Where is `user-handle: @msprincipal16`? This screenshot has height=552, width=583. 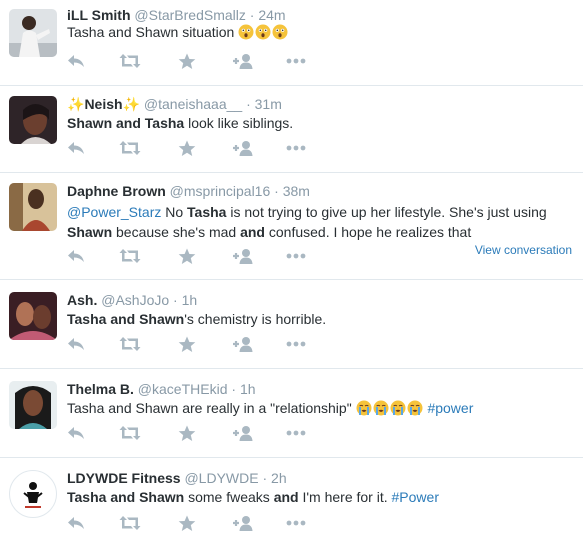
user-handle: @msprincipal16 is located at coordinates (220, 191).